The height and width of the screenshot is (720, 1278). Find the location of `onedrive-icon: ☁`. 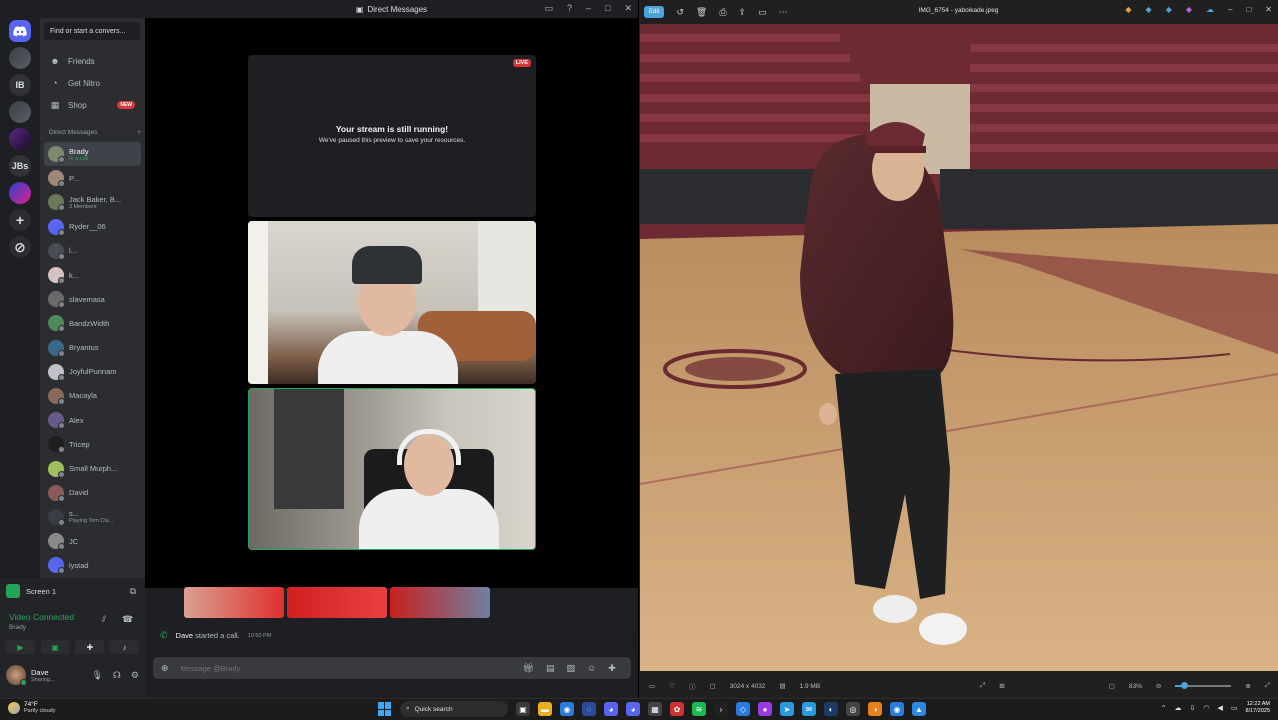

onedrive-icon: ☁ is located at coordinates (1210, 9).